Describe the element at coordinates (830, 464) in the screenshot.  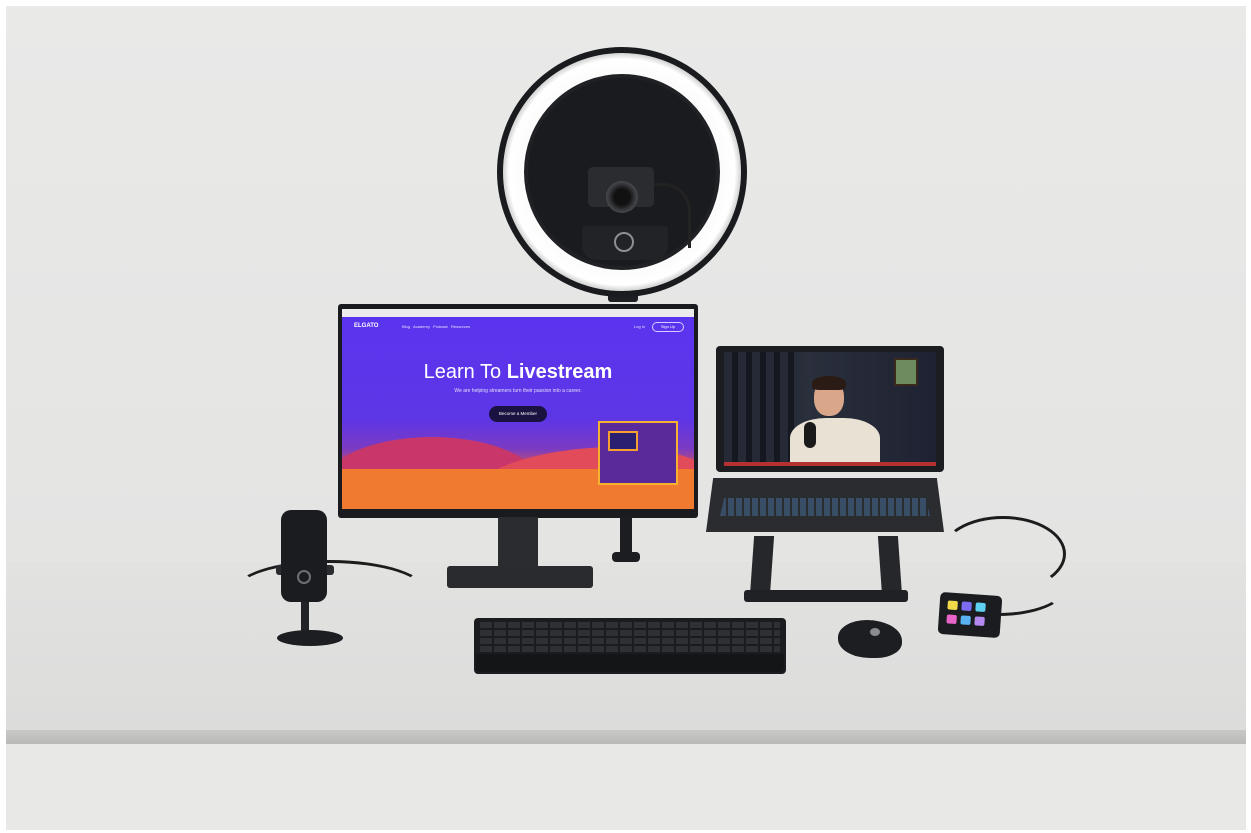
I see `stream-timeline-bar` at that location.